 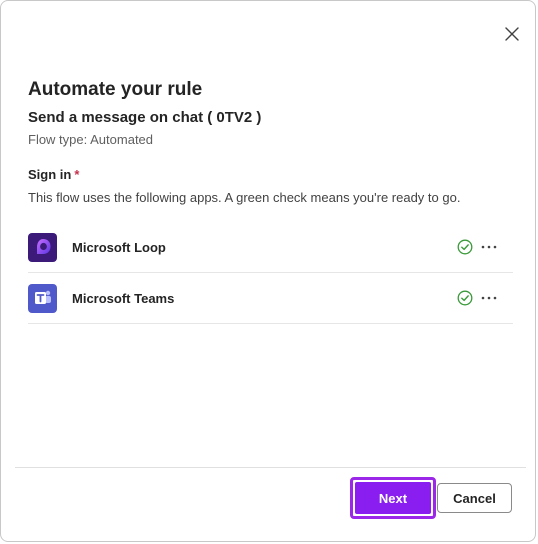 I want to click on microsoft-loop-icon, so click(x=42, y=247).